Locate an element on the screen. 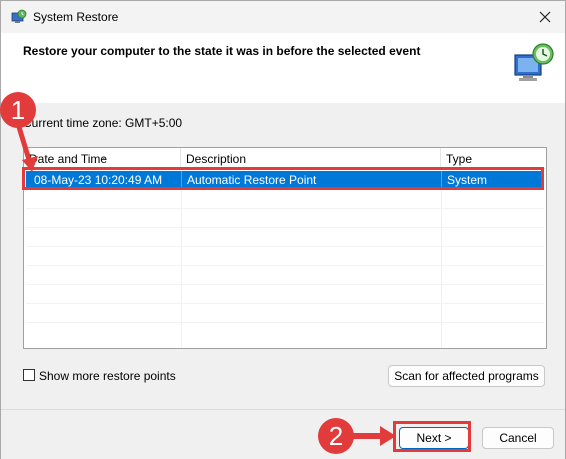 The width and height of the screenshot is (566, 459). column-header-type-label: Type is located at coordinates (459, 159).